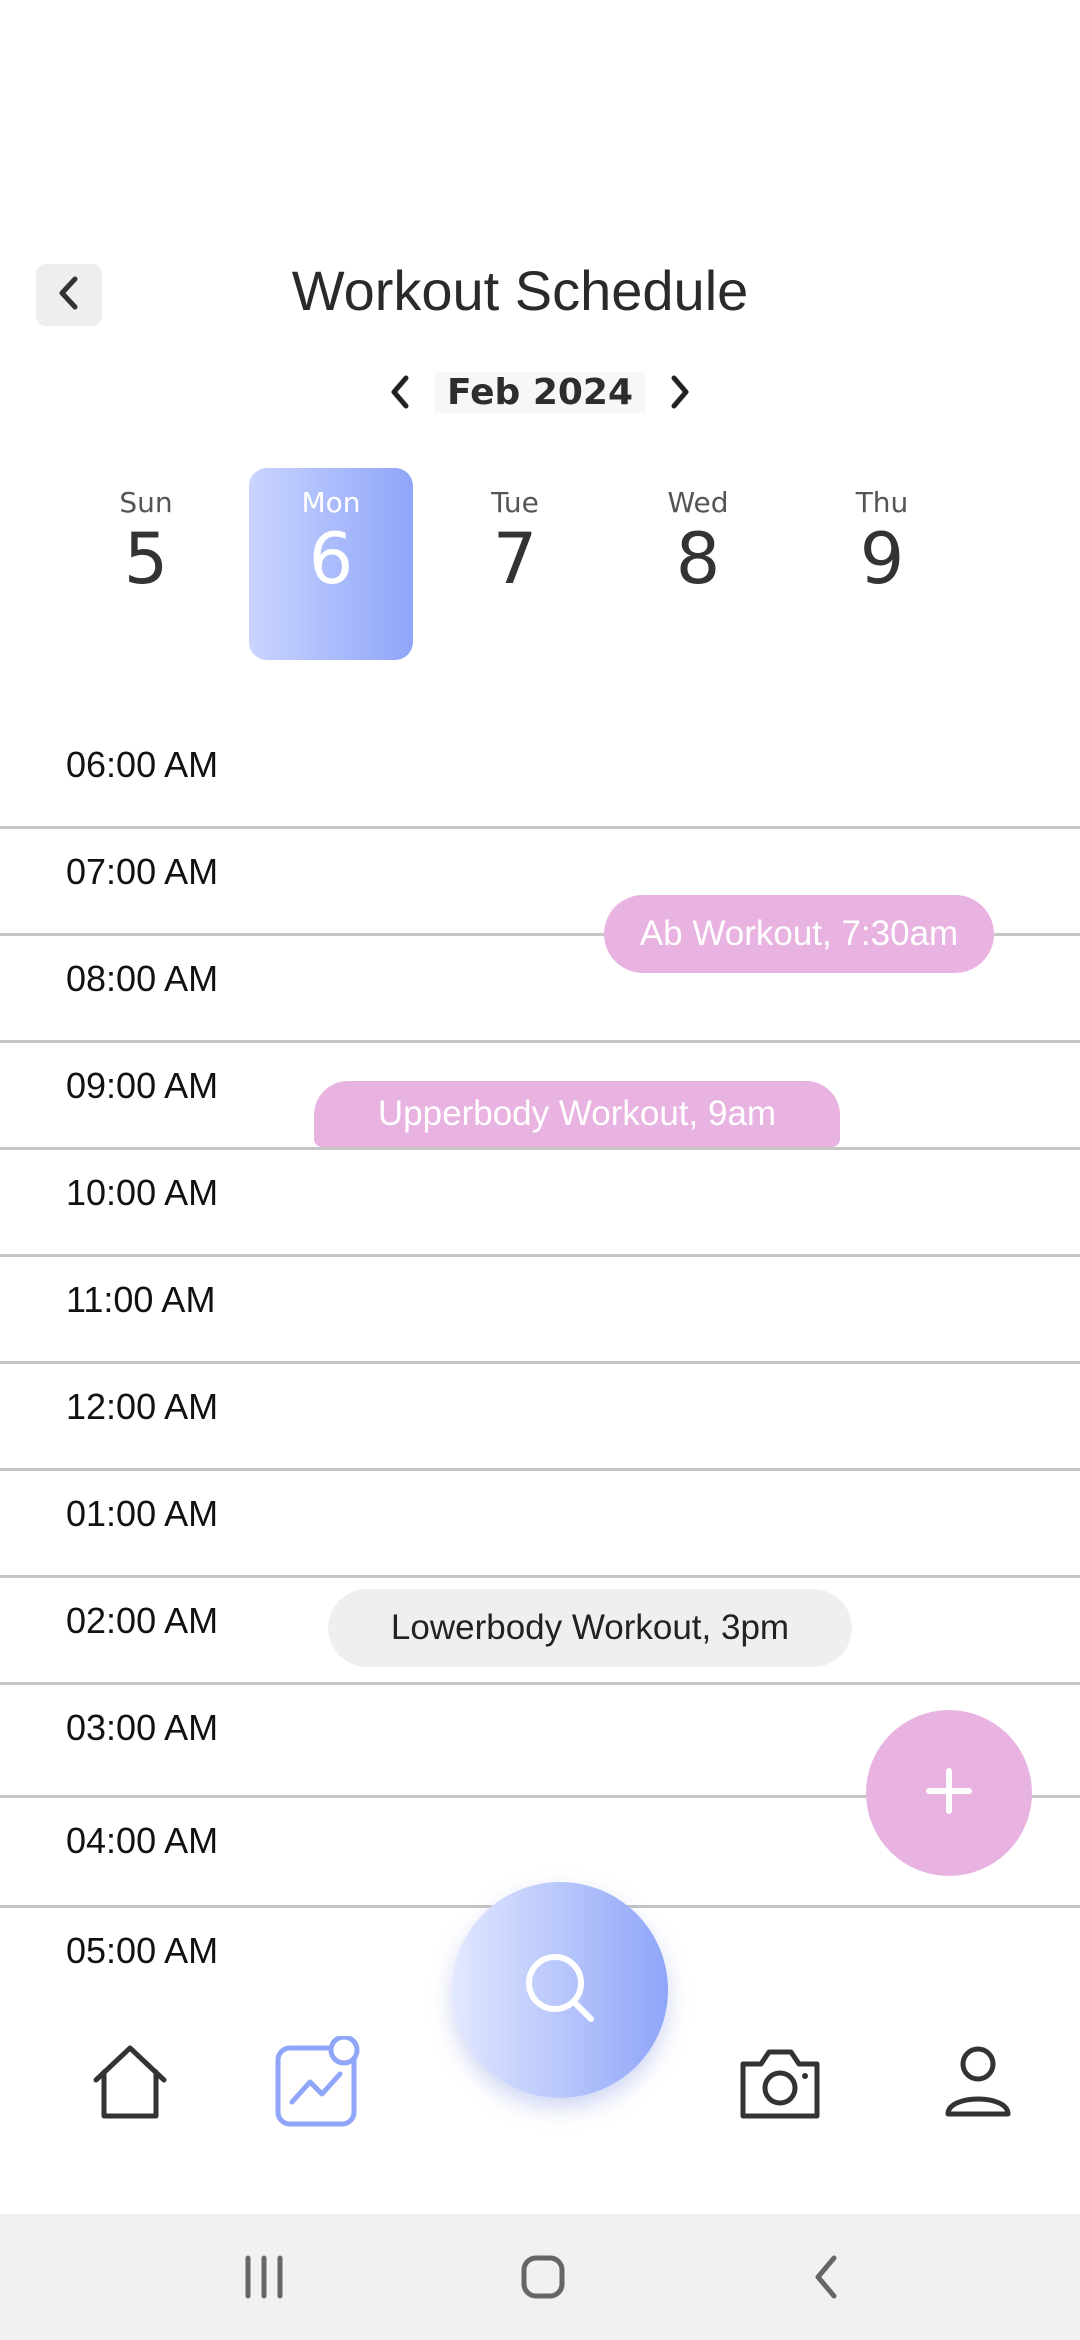 This screenshot has height=2340, width=1080. Describe the element at coordinates (826, 2279) in the screenshot. I see `back-system-icon` at that location.